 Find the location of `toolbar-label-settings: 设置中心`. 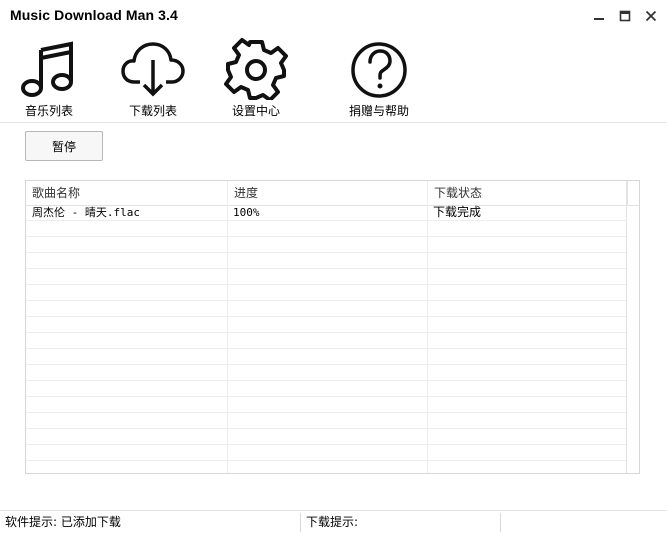

toolbar-label-settings: 设置中心 is located at coordinates (255, 111).